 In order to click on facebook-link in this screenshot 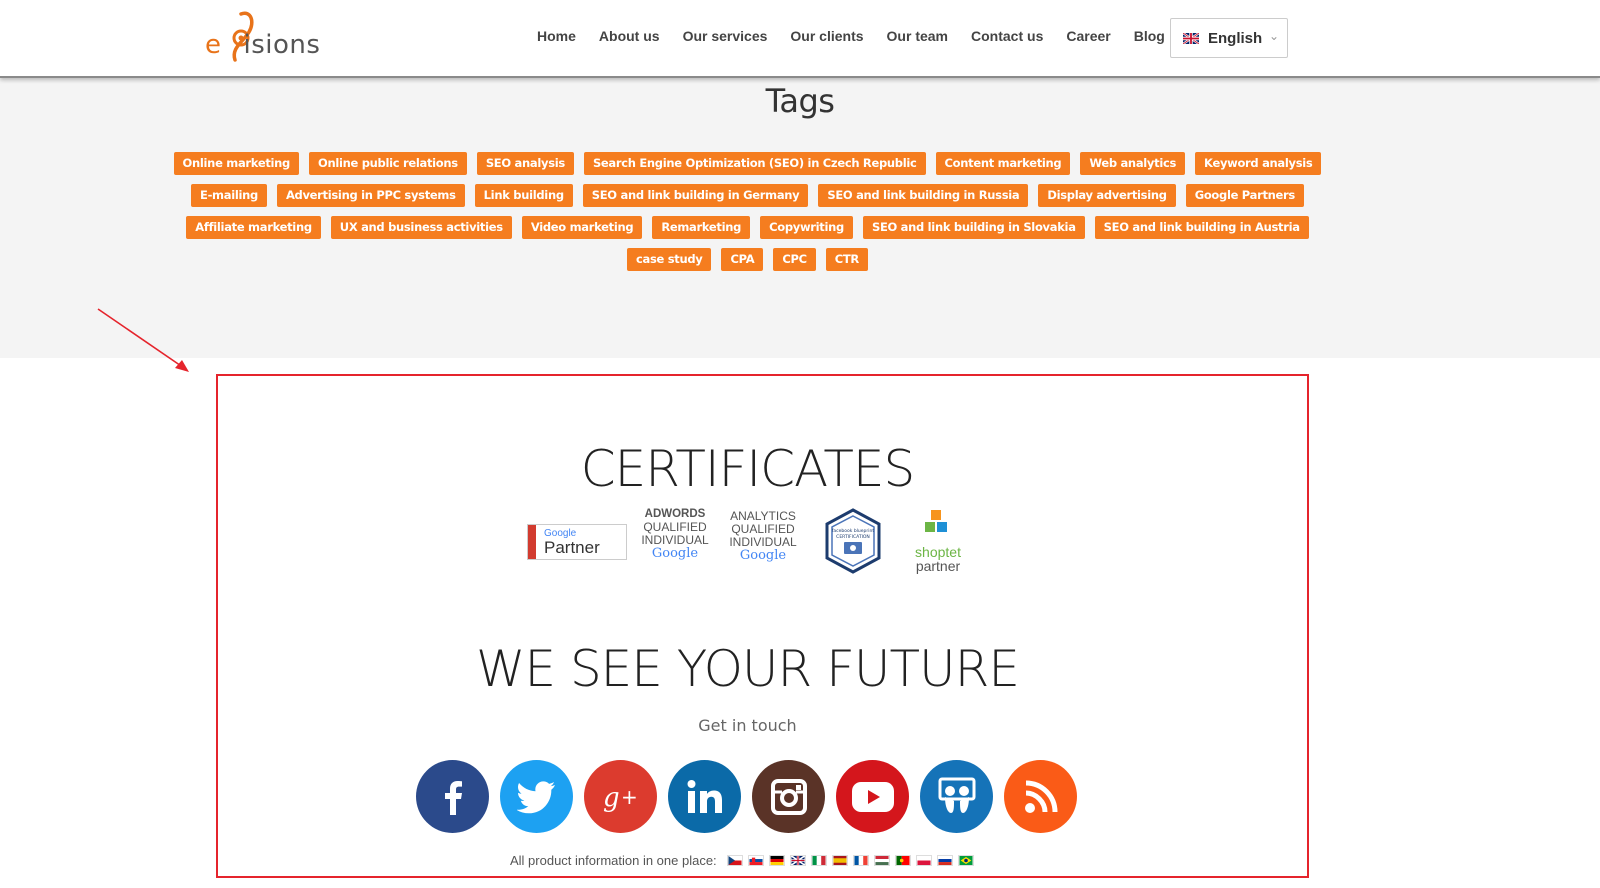, I will do `click(452, 796)`.